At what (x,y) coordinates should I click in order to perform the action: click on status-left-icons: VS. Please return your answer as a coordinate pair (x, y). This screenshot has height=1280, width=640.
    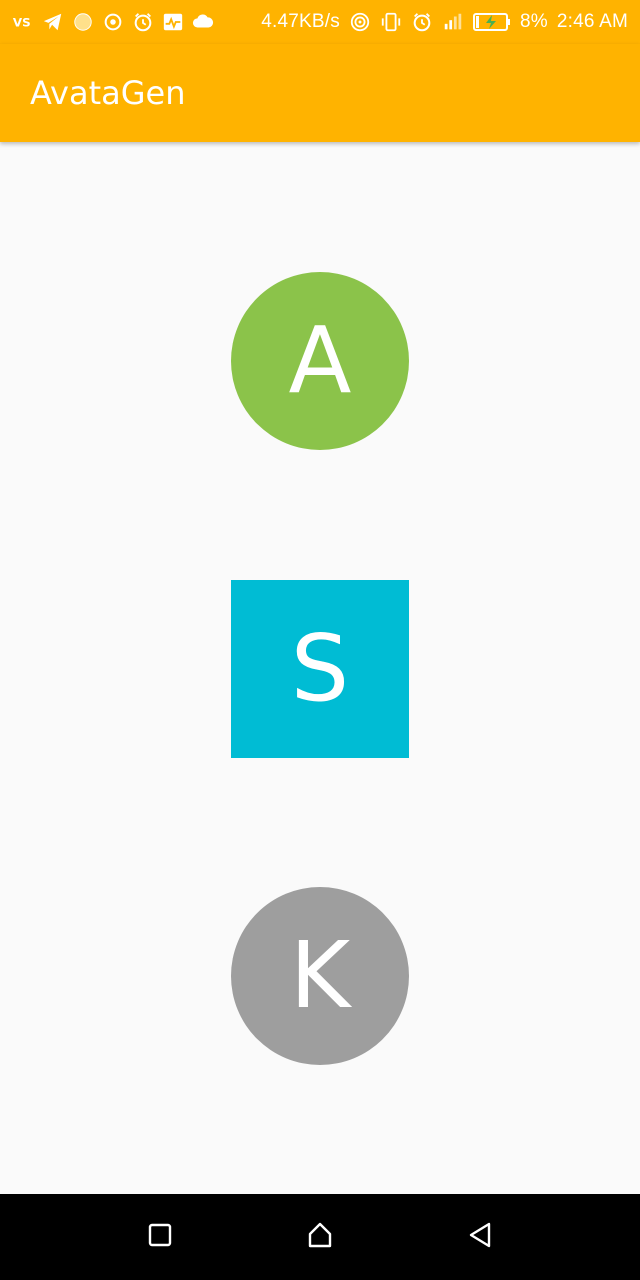
    Looking at the image, I should click on (113, 22).